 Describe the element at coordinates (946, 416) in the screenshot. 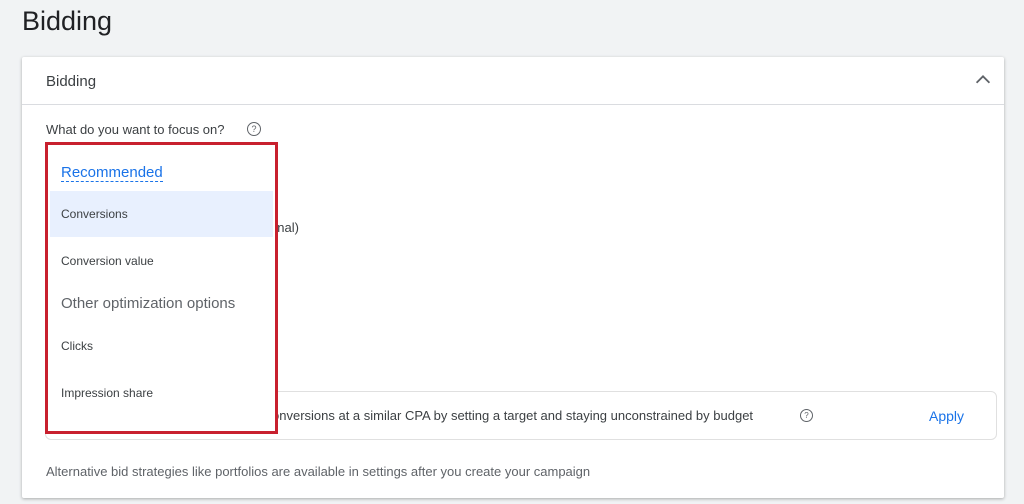

I see `apply-button: Apply` at that location.